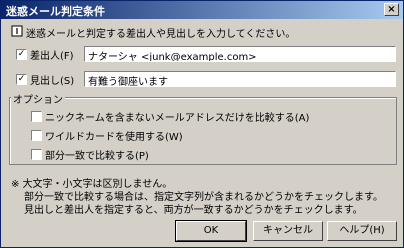  What do you see at coordinates (114, 135) in the screenshot?
I see `option-wildcard-label: ワイルドカードを使用する(W)` at bounding box center [114, 135].